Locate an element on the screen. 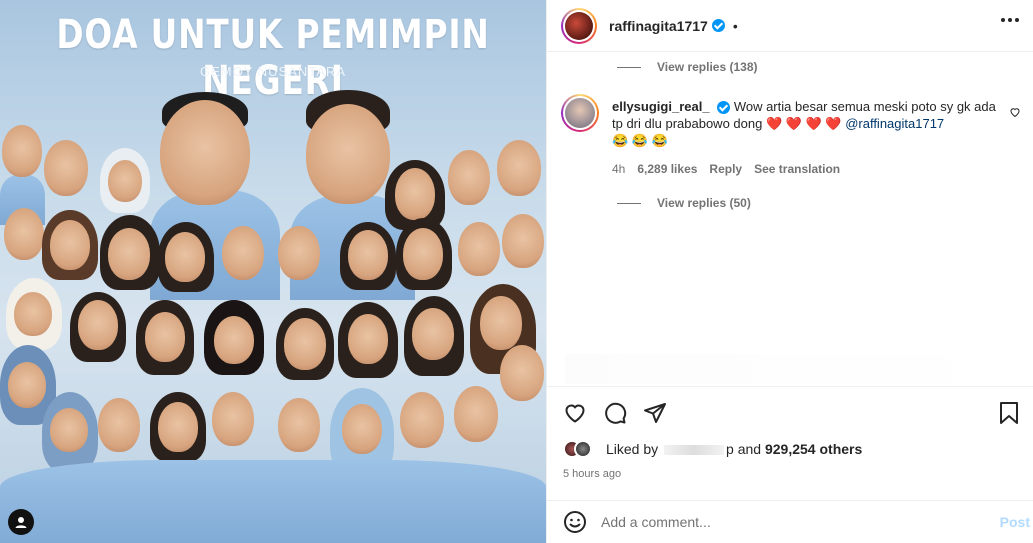 The width and height of the screenshot is (1033, 543). post-actions is located at coordinates (790, 411).